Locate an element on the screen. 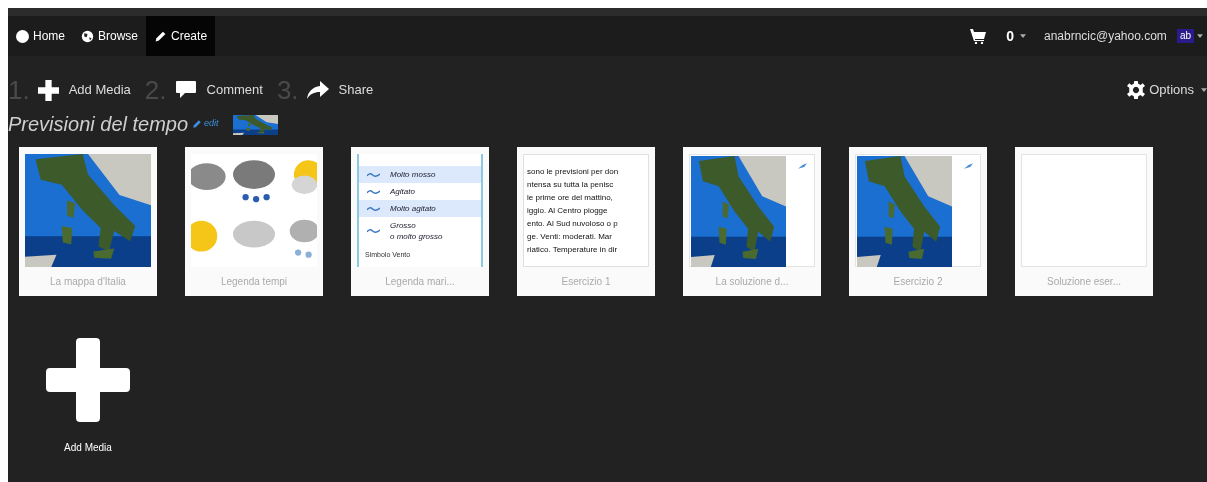 This screenshot has height=482, width=1207. legend-label: Grosso o molto grosso is located at coordinates (416, 231).